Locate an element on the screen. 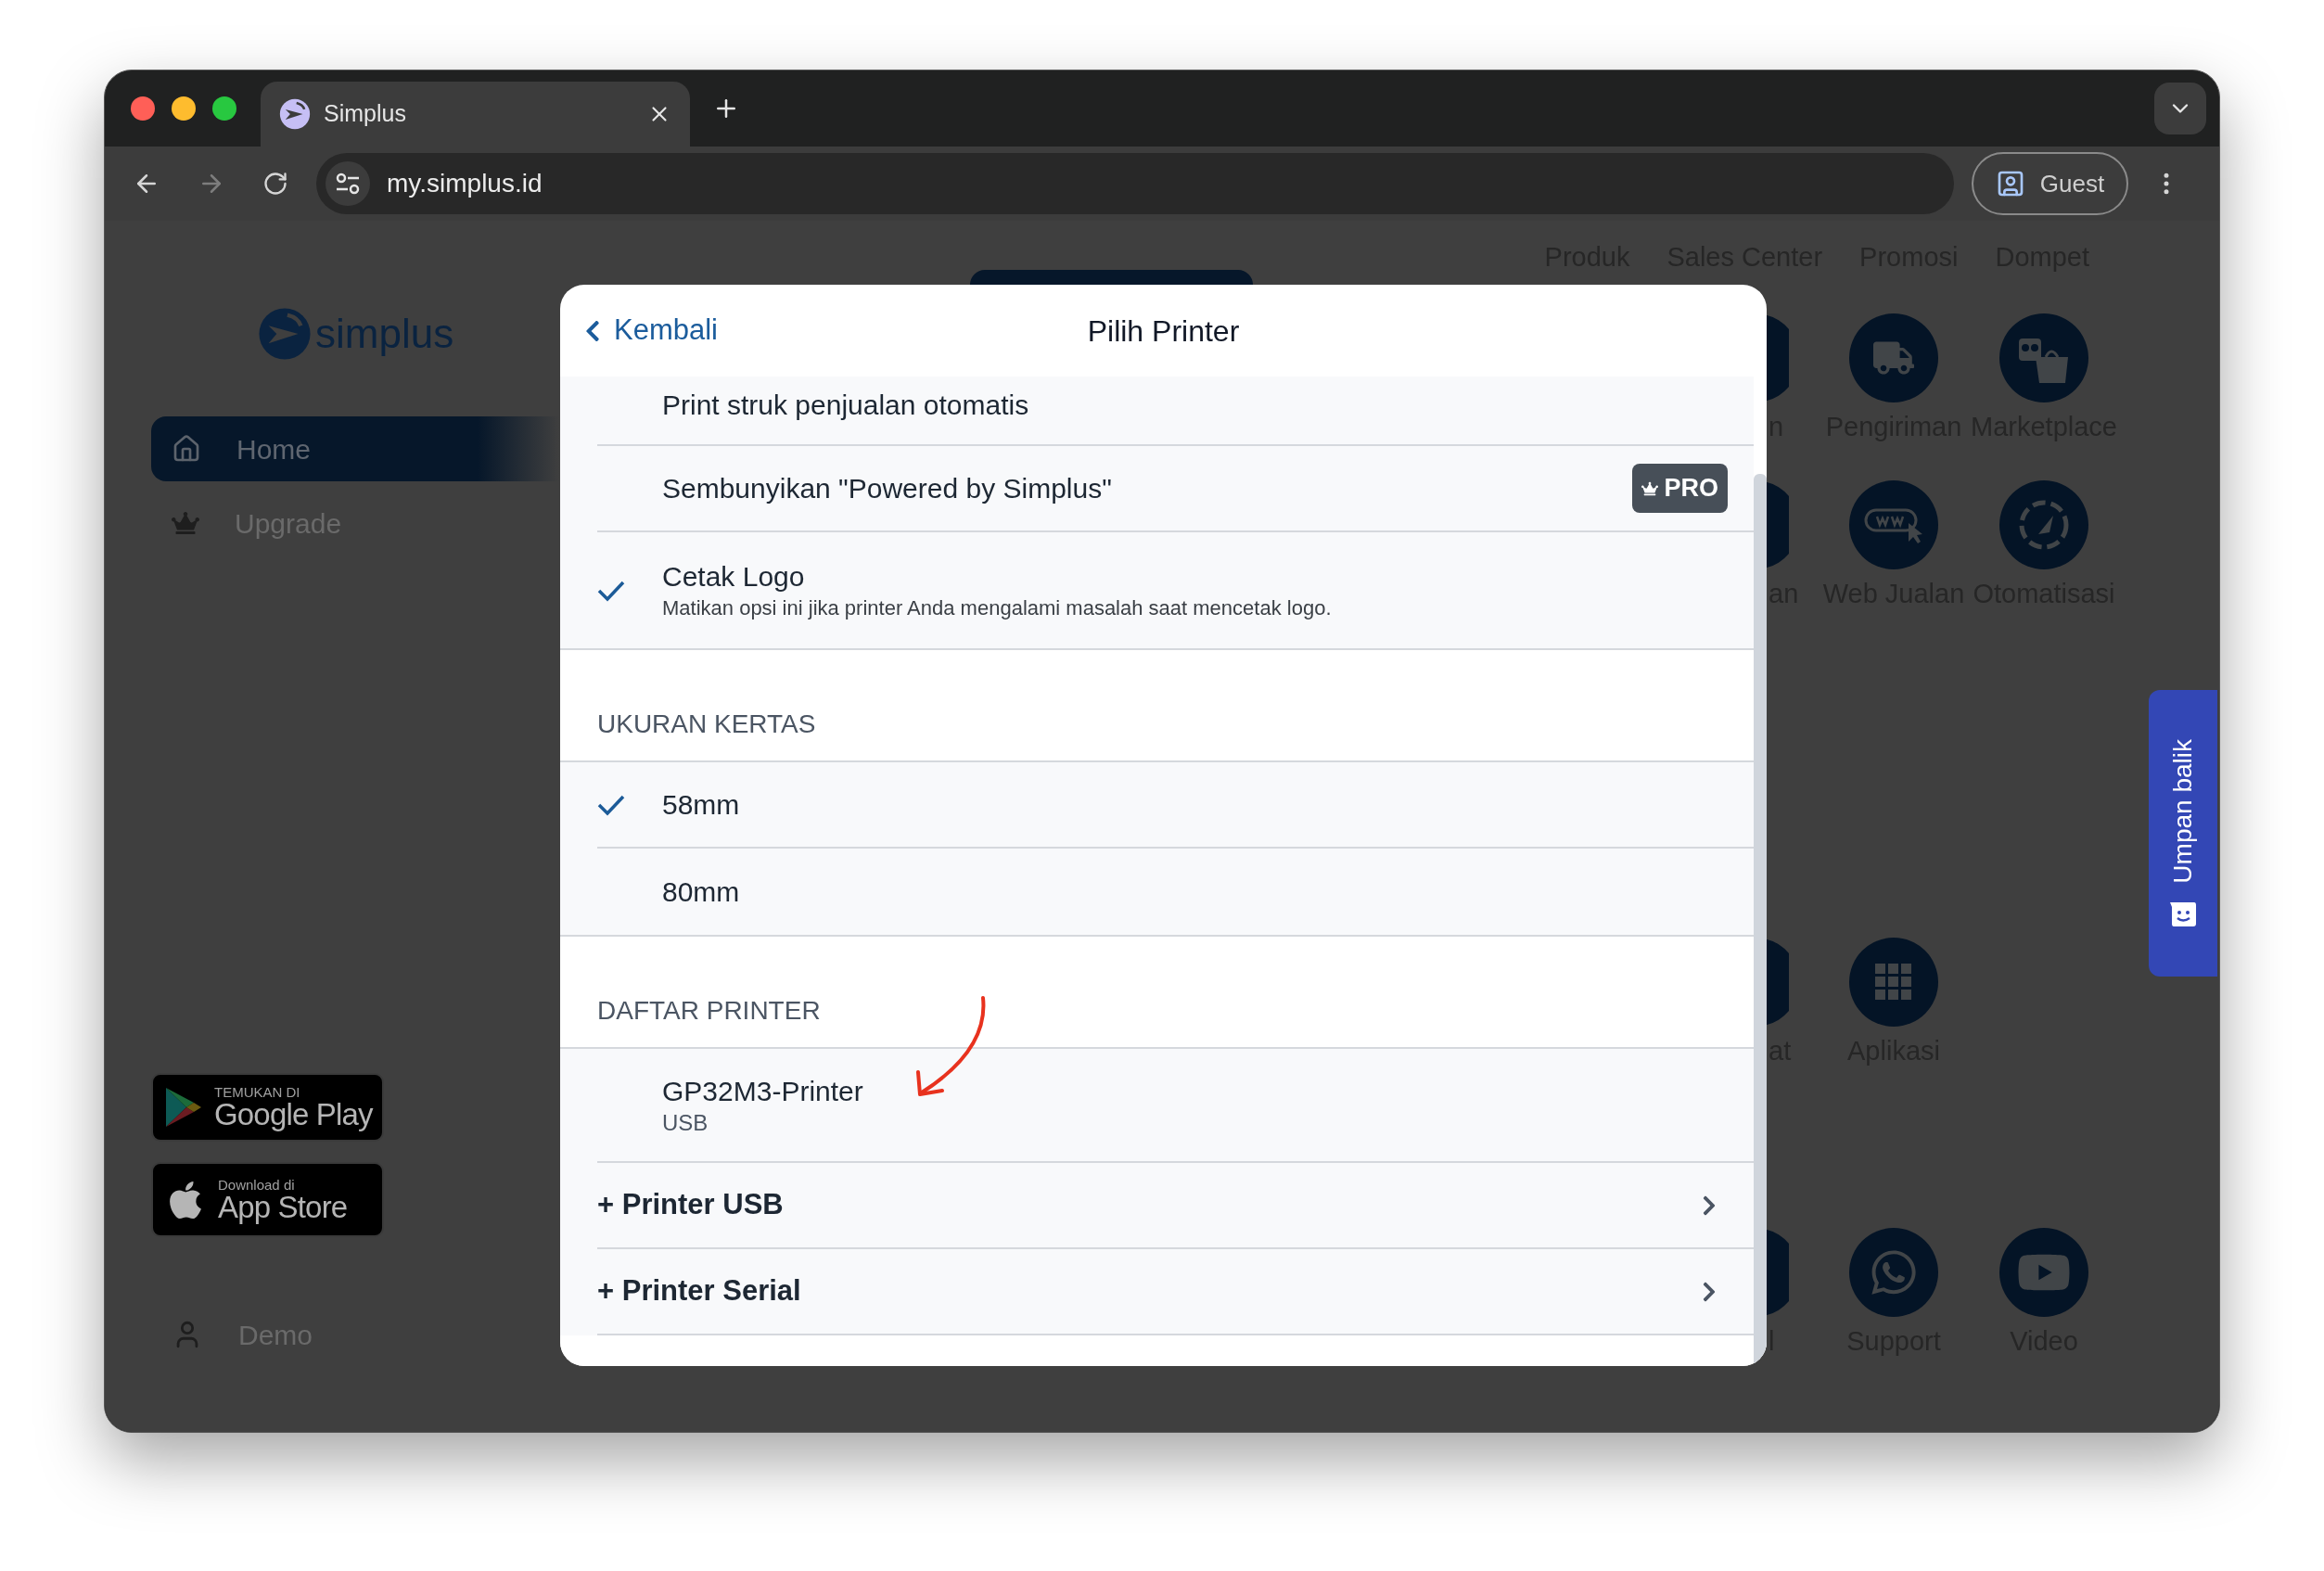 This screenshot has width=2324, height=1571. option-row: 80mm is located at coordinates (1157, 892).